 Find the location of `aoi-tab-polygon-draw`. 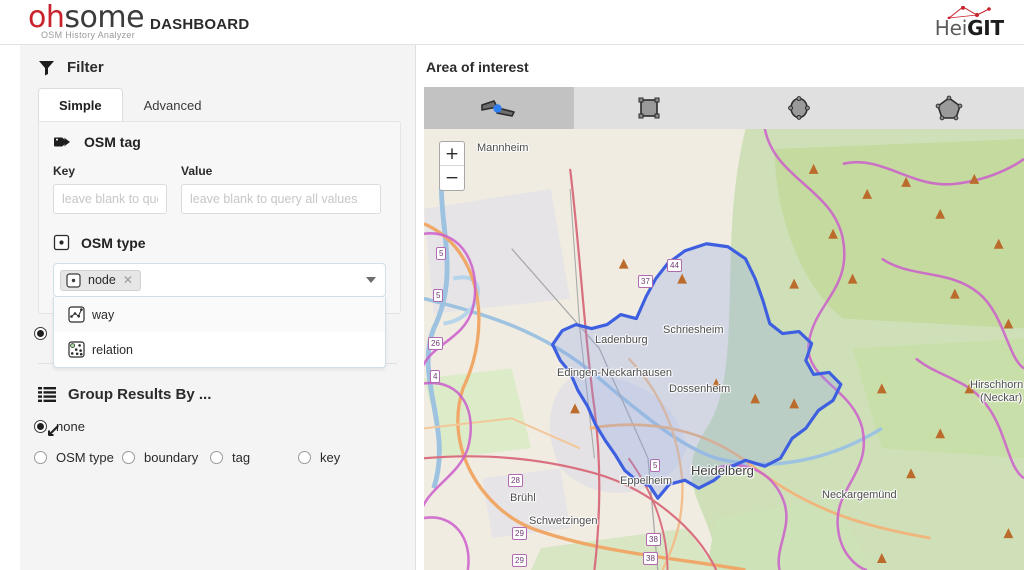

aoi-tab-polygon-draw is located at coordinates (499, 108).